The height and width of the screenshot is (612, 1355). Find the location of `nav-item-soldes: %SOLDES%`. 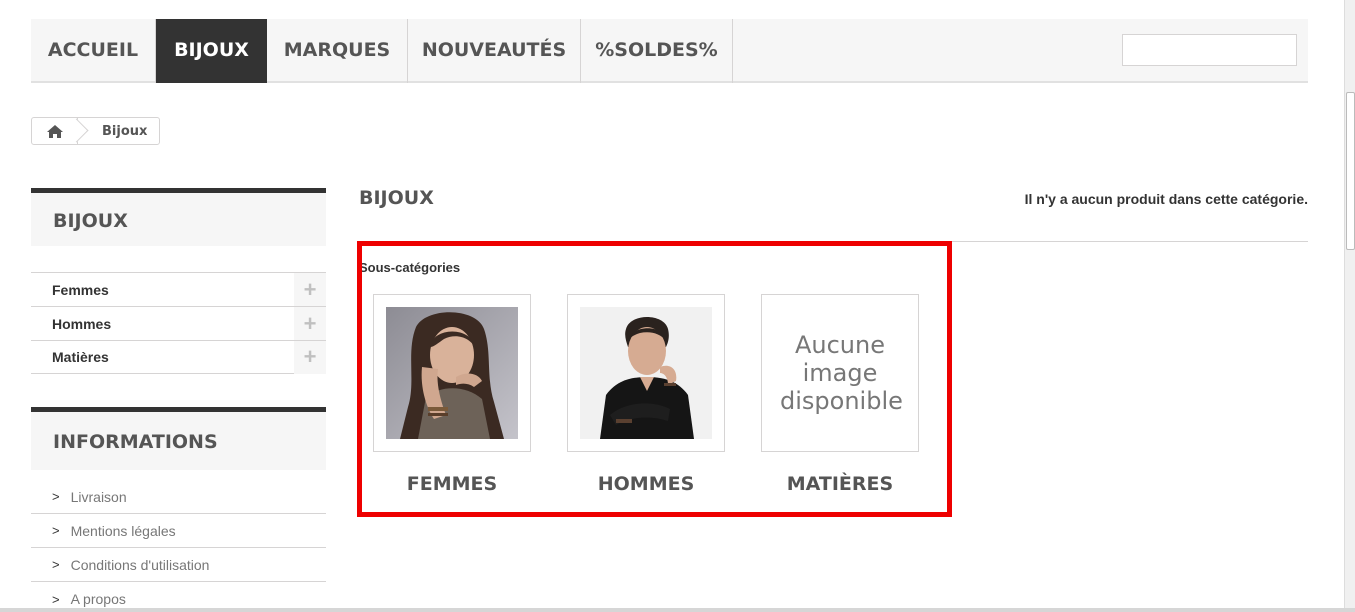

nav-item-soldes: %SOLDES% is located at coordinates (657, 51).